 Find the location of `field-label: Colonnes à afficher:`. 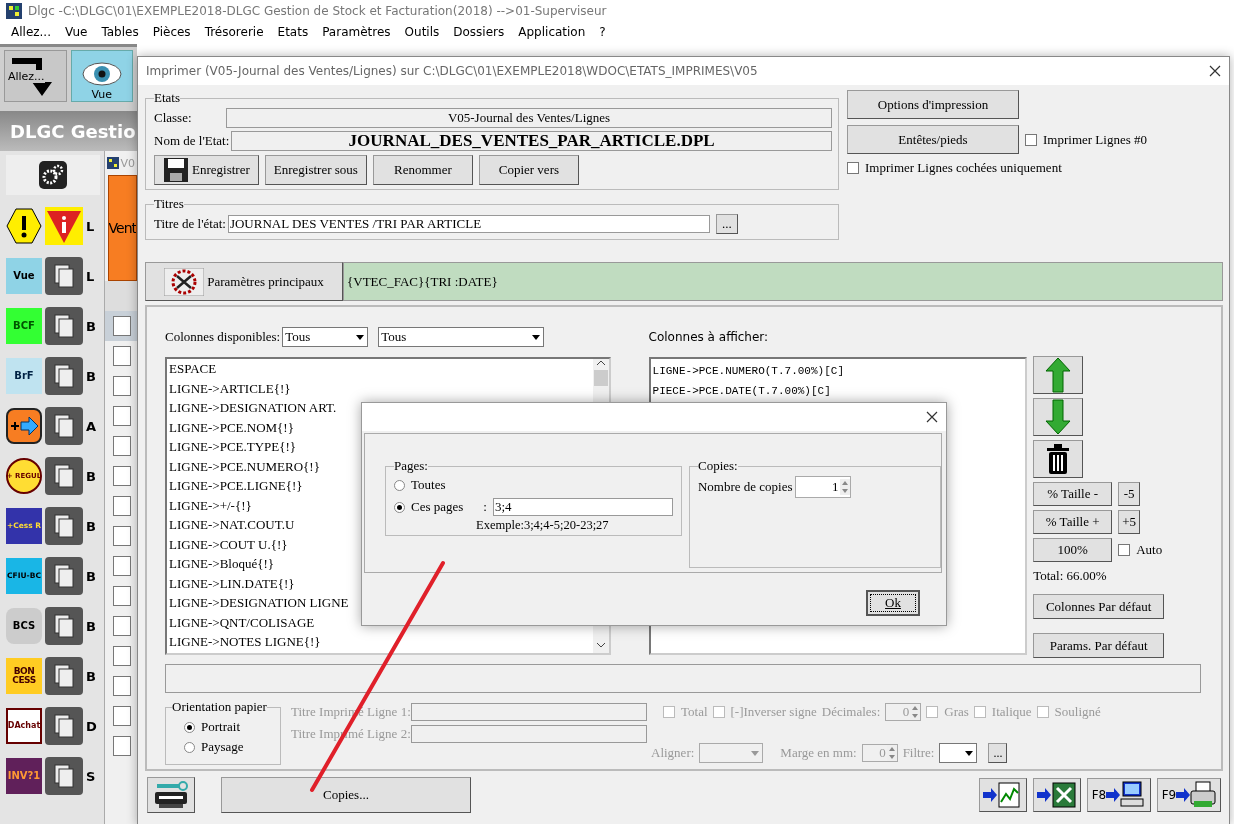

field-label: Colonnes à afficher: is located at coordinates (708, 337).